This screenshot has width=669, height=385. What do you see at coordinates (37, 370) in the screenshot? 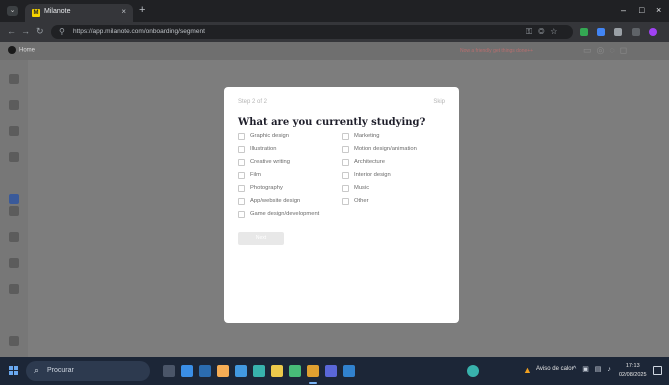
I see `search-icon: ⌕` at bounding box center [37, 370].